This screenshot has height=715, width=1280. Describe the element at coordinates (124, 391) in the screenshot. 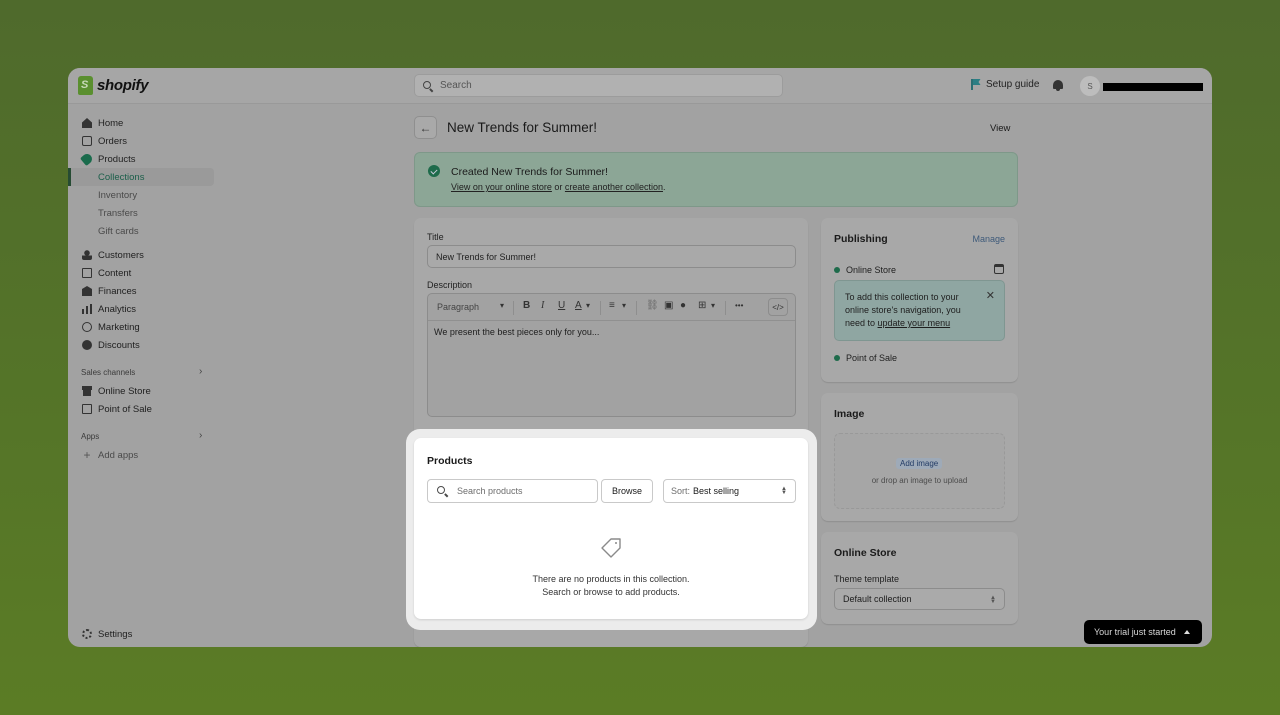

I see `sidebar-item-label: Online Store` at that location.